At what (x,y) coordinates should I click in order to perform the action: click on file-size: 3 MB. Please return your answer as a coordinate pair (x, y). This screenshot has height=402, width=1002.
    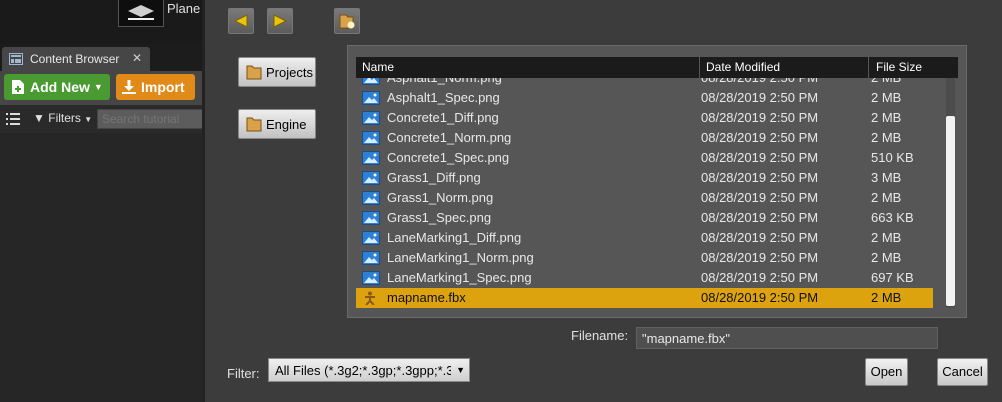
    Looking at the image, I should click on (886, 177).